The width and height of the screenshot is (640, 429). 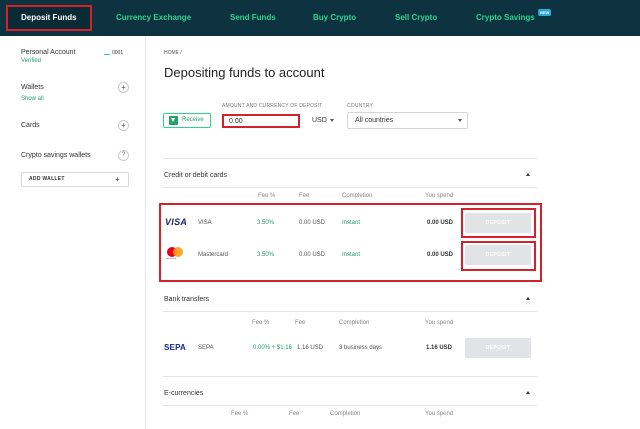 What do you see at coordinates (31, 61) in the screenshot?
I see `account-status: Verified` at bounding box center [31, 61].